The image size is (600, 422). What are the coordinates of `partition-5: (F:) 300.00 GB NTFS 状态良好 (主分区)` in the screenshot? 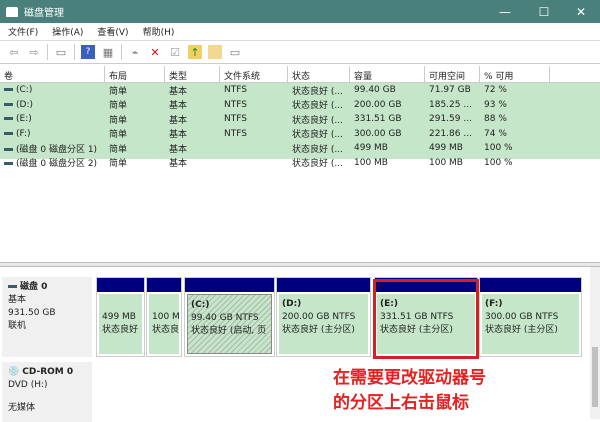 It's located at (530, 317).